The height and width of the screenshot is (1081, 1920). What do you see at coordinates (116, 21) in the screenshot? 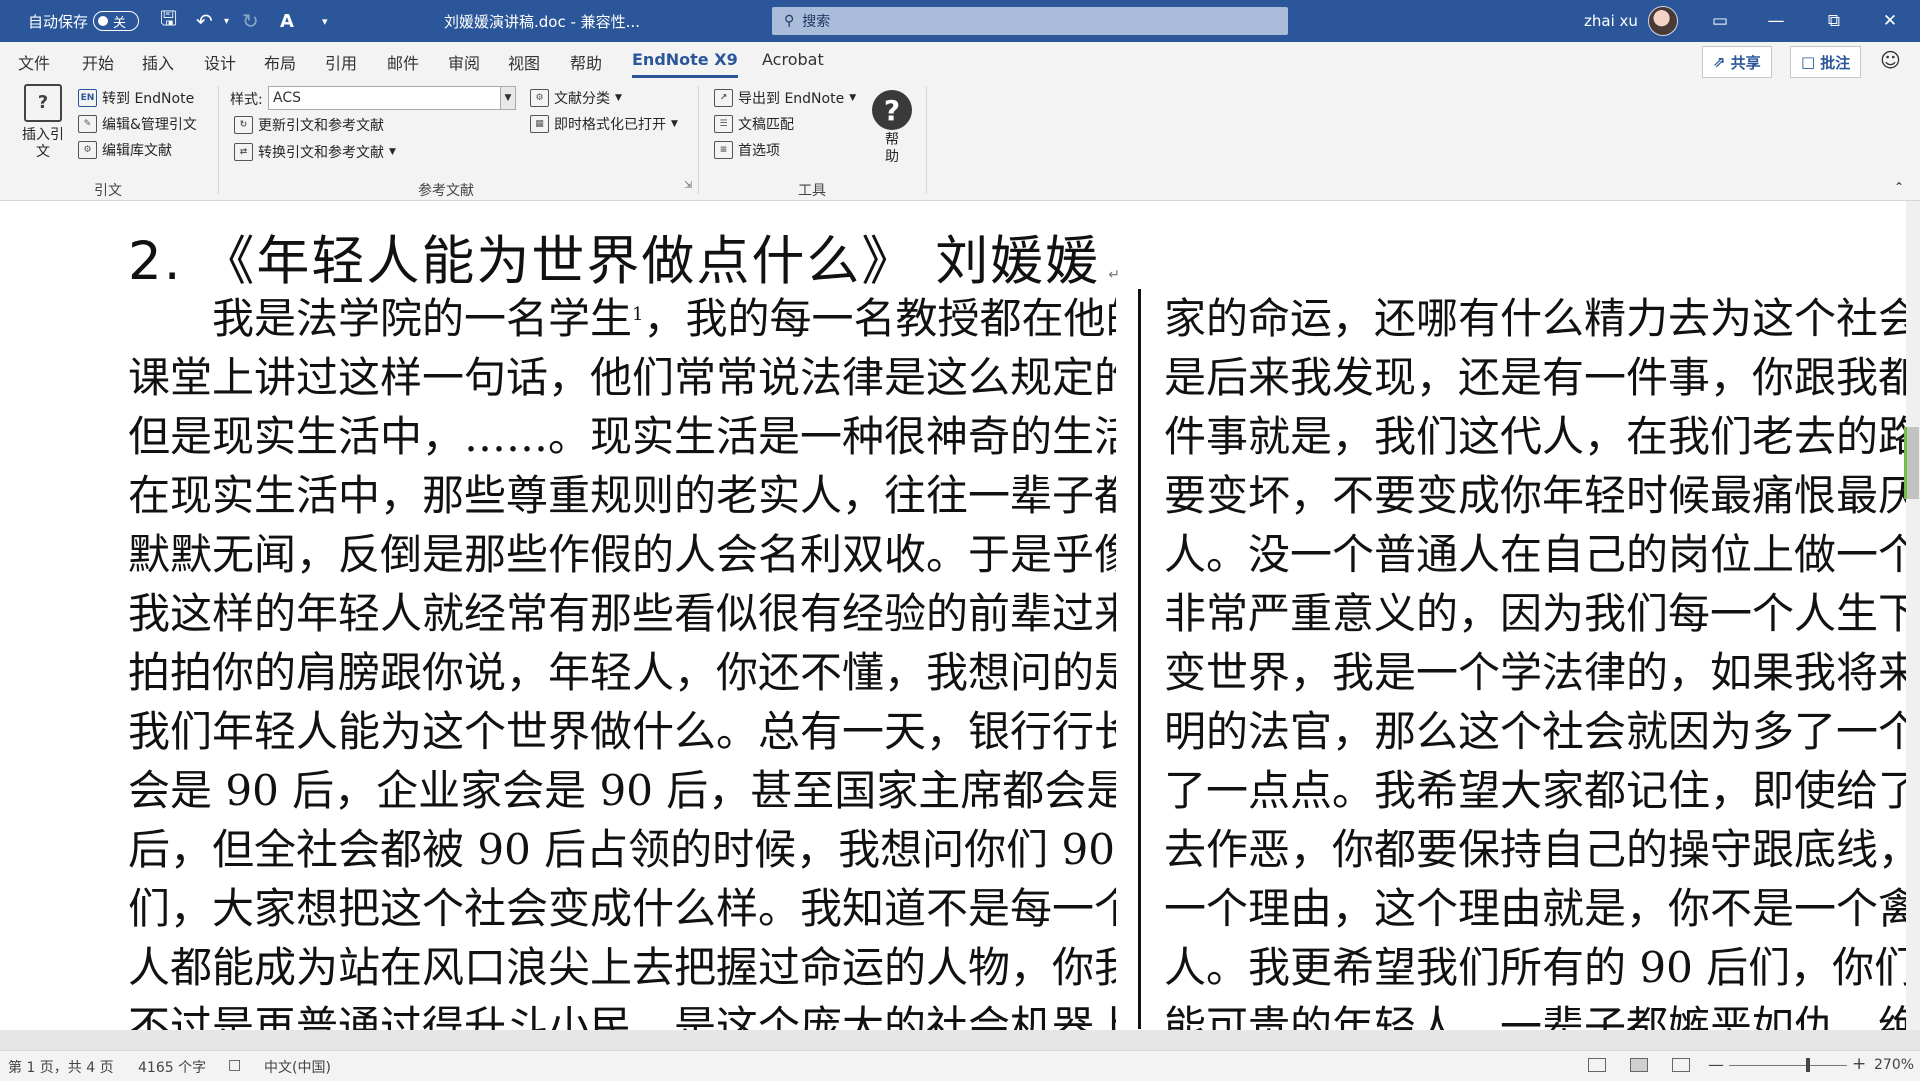
I see `autosave-toggle: 关` at bounding box center [116, 21].